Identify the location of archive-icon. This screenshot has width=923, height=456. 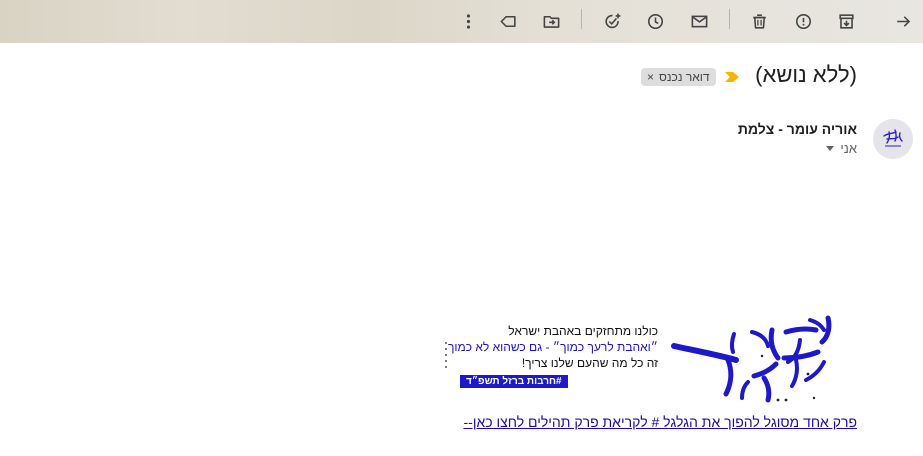
(846, 21).